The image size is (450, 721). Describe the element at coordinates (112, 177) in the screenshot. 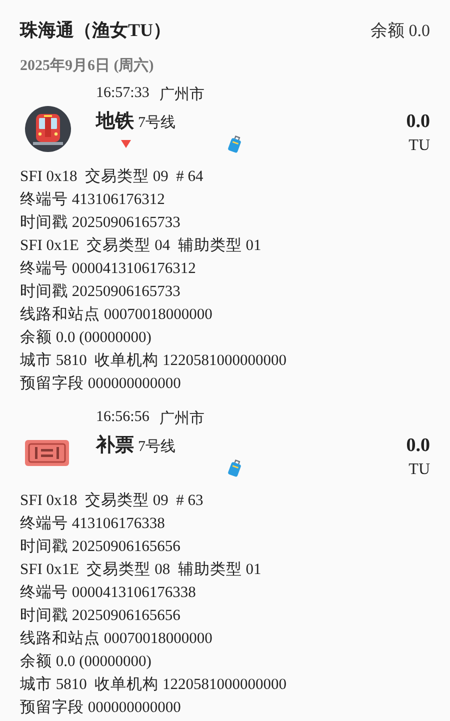

I see `detail-line: SFI 0x18 交易类型 09 # 64` at that location.